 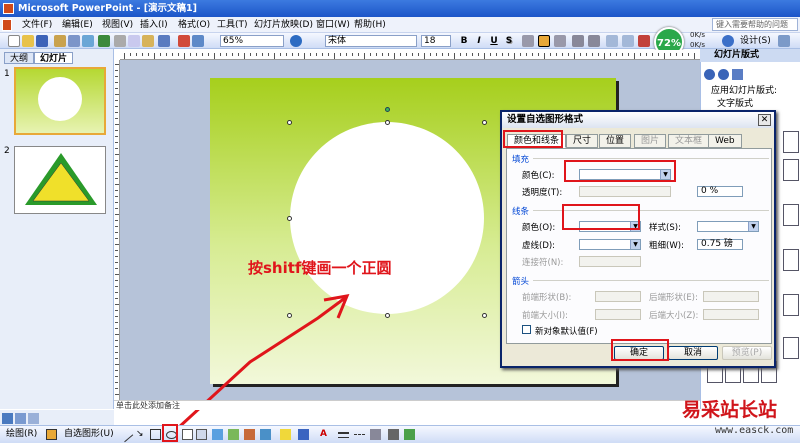 What do you see at coordinates (125, 434) in the screenshot?
I see `line-icon` at bounding box center [125, 434].